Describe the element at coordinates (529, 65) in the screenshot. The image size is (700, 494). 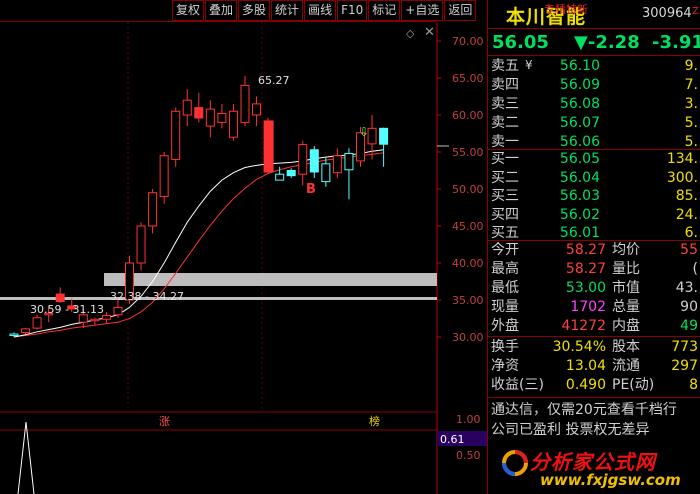
I see `currency-icon: ¥` at that location.